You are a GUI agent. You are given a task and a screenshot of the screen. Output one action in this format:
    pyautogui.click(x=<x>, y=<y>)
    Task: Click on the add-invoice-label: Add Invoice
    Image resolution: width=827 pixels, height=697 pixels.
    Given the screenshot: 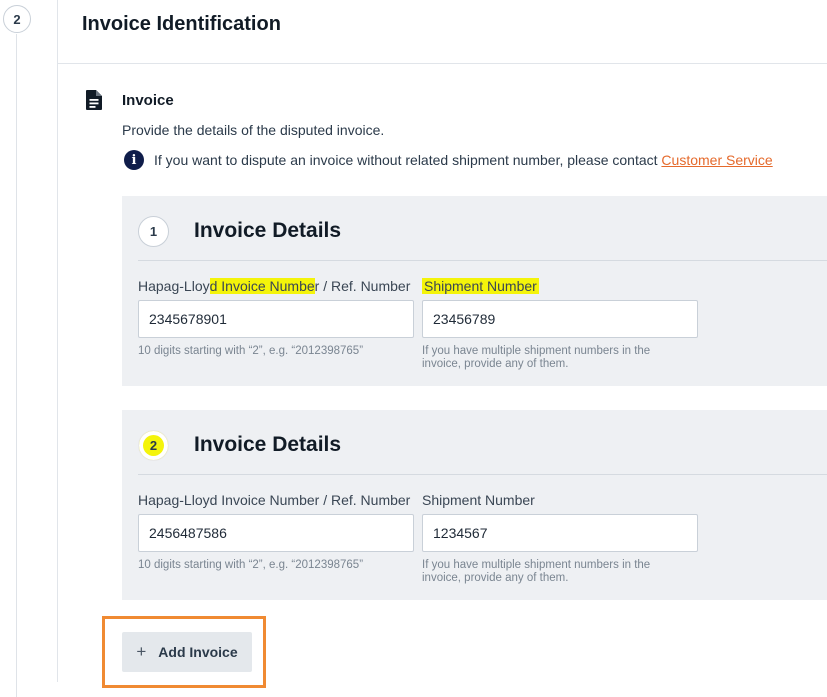 What is the action you would take?
    pyautogui.click(x=198, y=652)
    